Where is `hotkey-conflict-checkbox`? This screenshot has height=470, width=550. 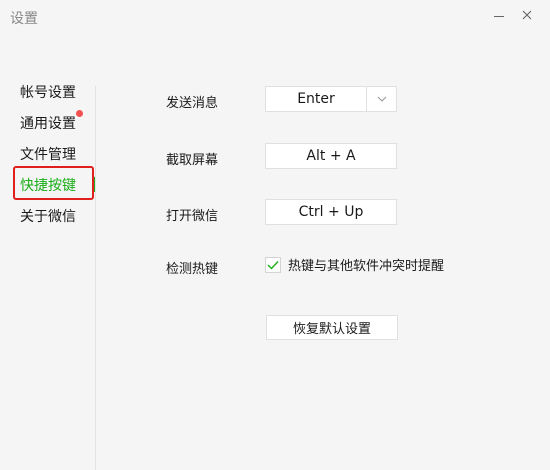
hotkey-conflict-checkbox is located at coordinates (273, 264).